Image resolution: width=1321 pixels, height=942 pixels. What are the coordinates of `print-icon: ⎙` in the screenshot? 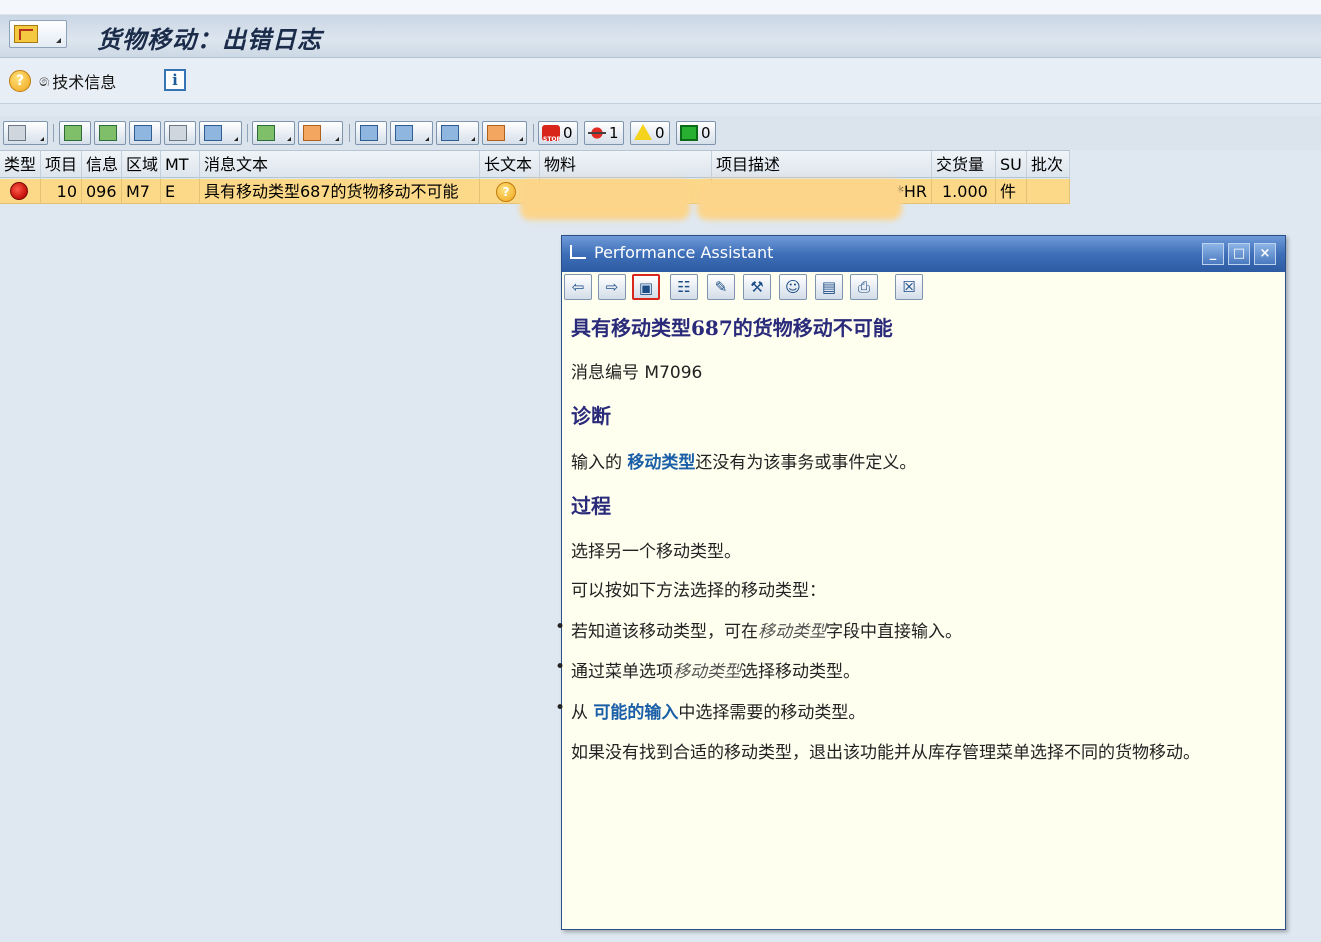 It's located at (863, 287).